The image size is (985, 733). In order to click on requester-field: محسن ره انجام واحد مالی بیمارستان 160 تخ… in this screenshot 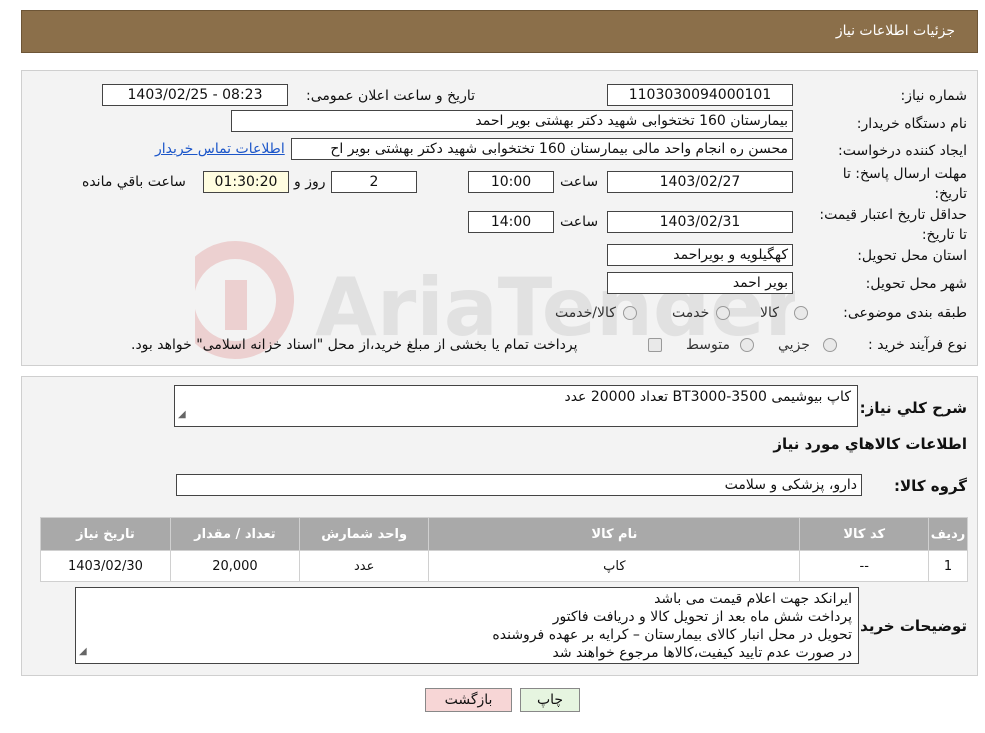, I will do `click(542, 149)`.